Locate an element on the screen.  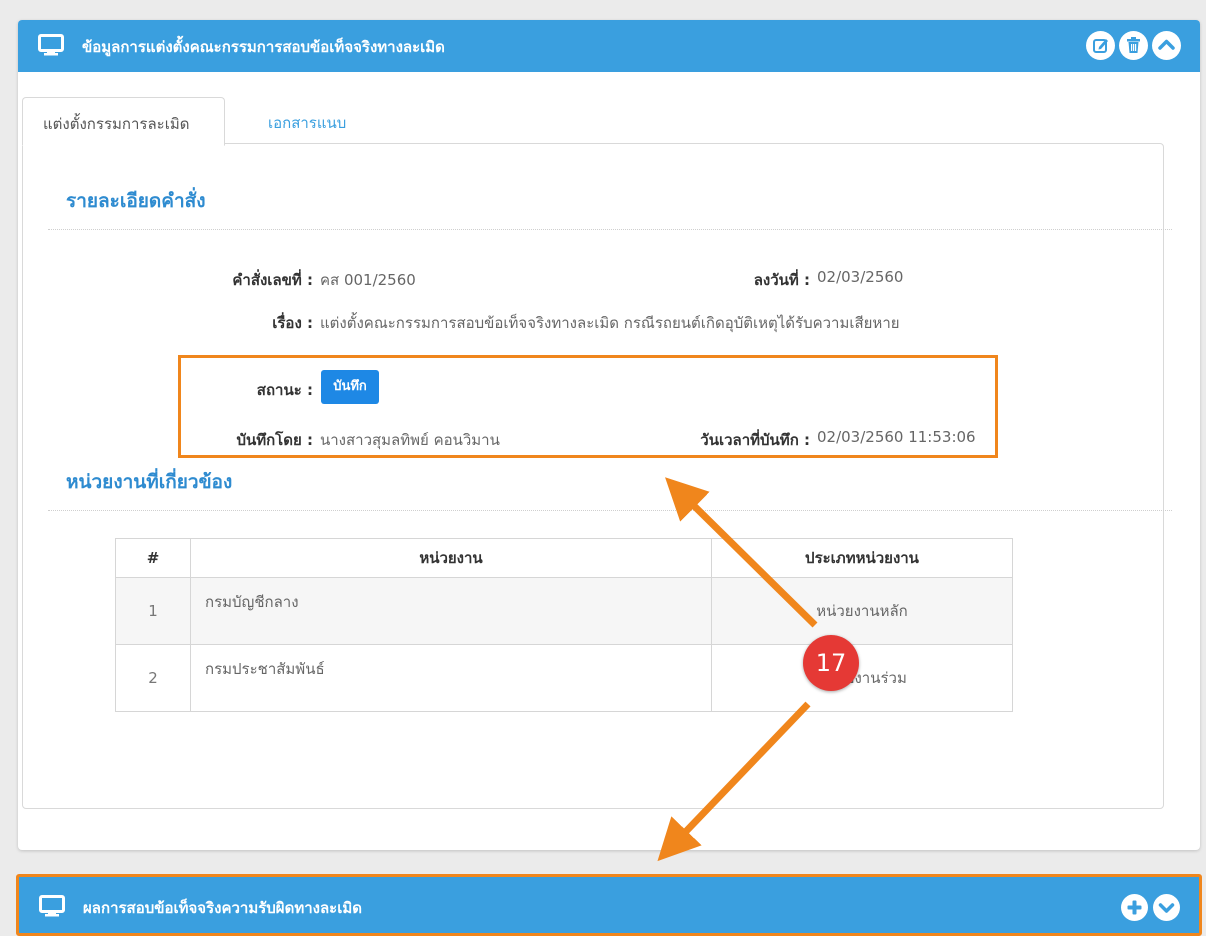
tab-committee-label: แต่งตั้งกรรมการละเมิด is located at coordinates (116, 124).